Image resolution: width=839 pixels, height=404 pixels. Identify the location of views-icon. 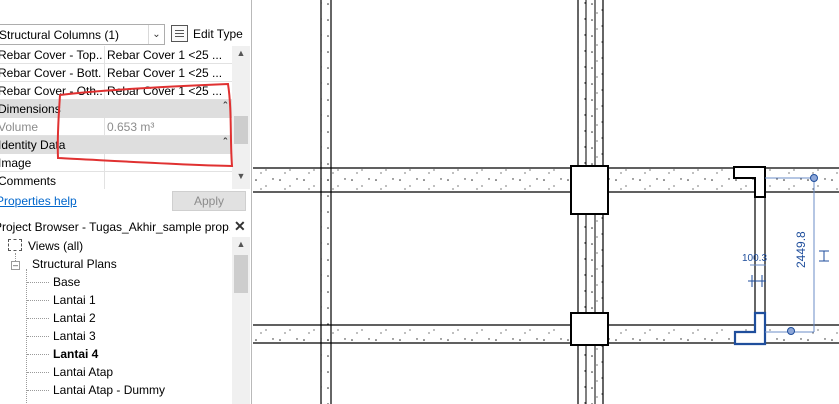
(15, 245).